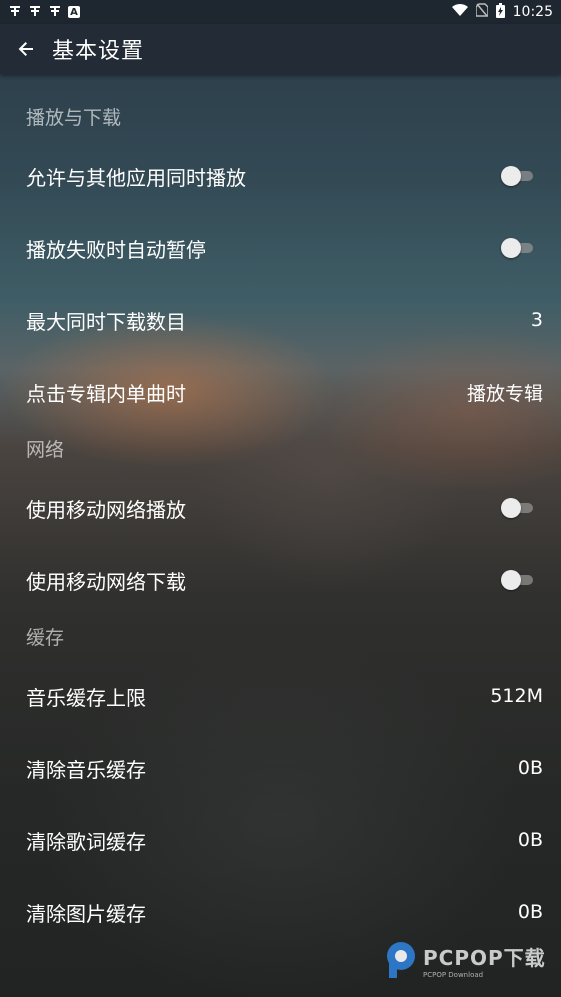  What do you see at coordinates (280, 320) in the screenshot?
I see `setting-max-concurrent-downloads: 最大同时下载数目 3` at bounding box center [280, 320].